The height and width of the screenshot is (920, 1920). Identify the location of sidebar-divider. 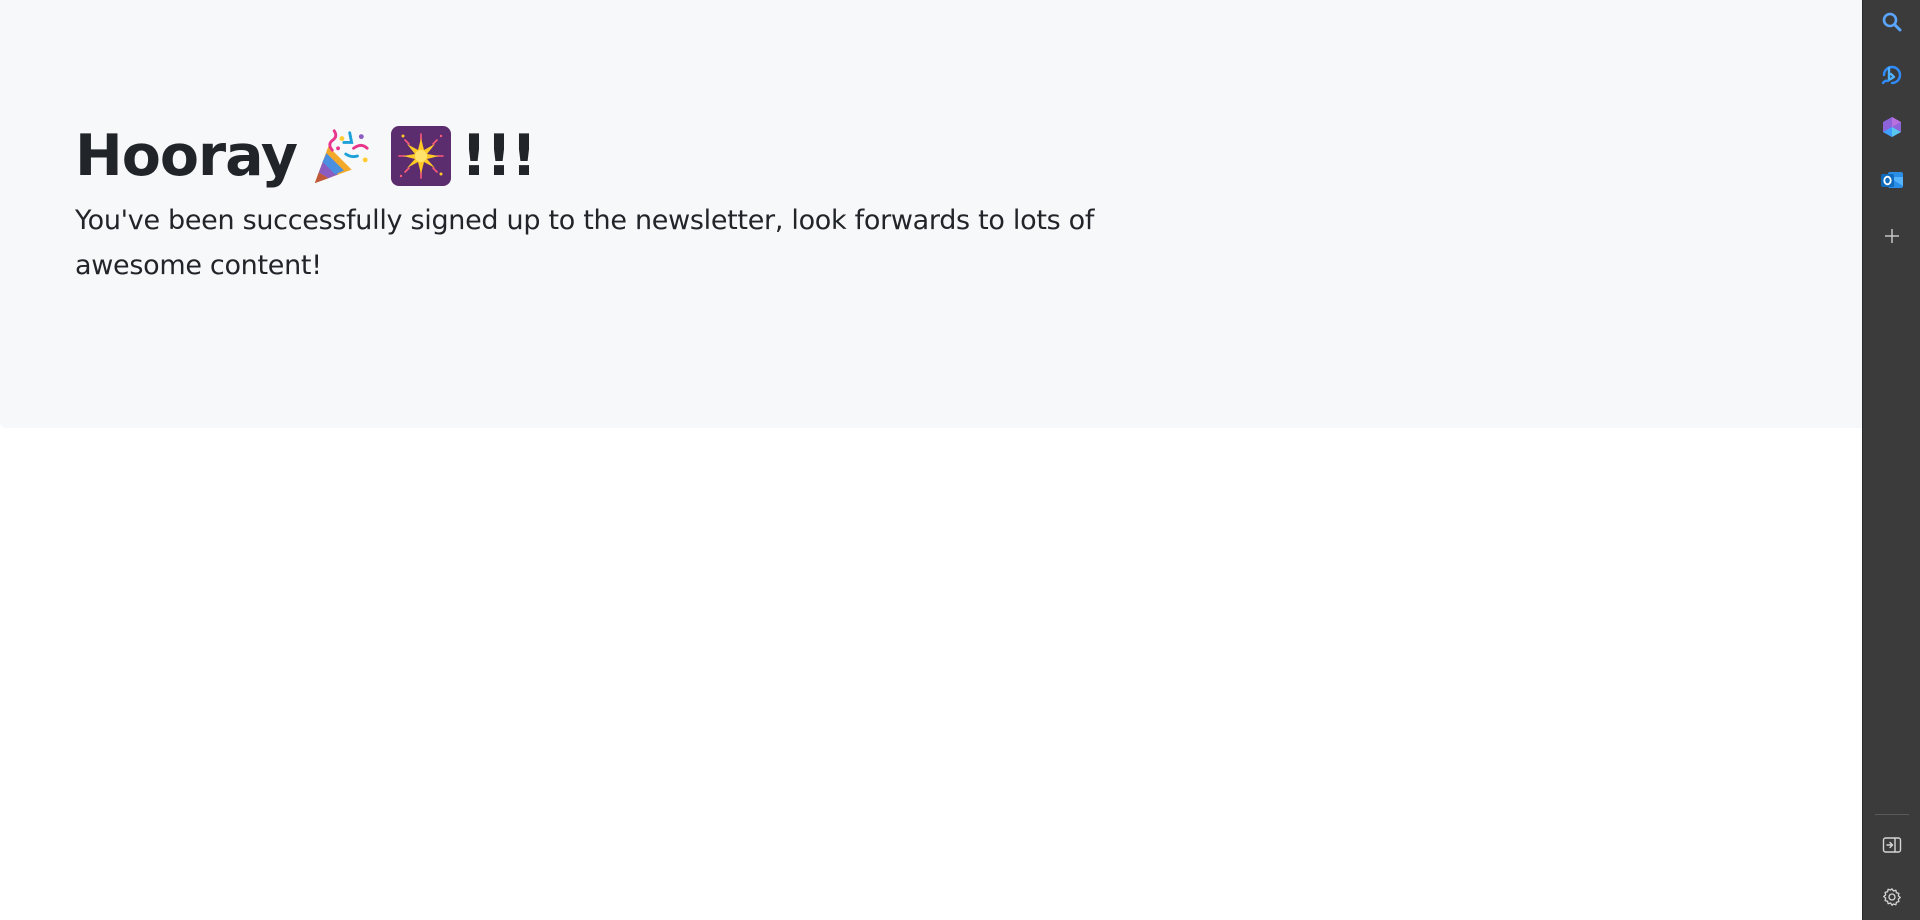
(1892, 814).